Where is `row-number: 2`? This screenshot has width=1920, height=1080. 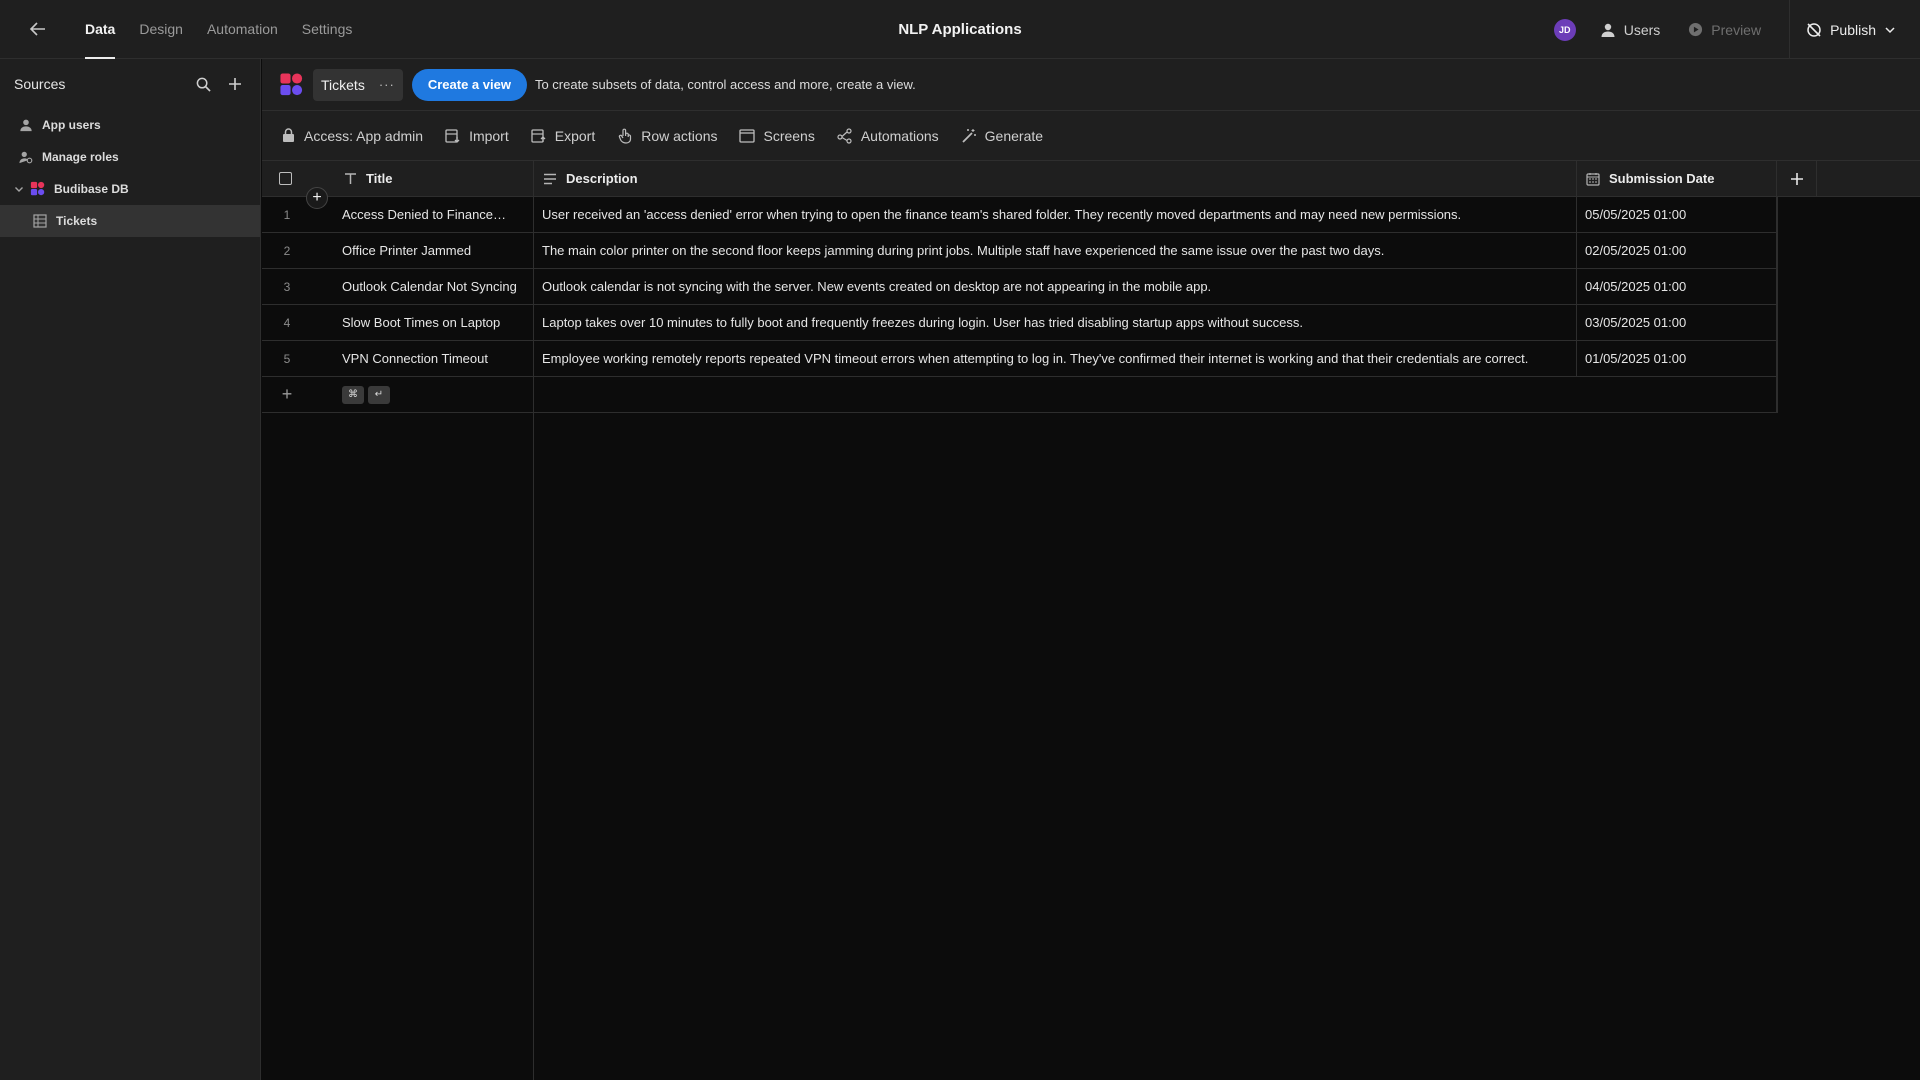 row-number: 2 is located at coordinates (287, 250).